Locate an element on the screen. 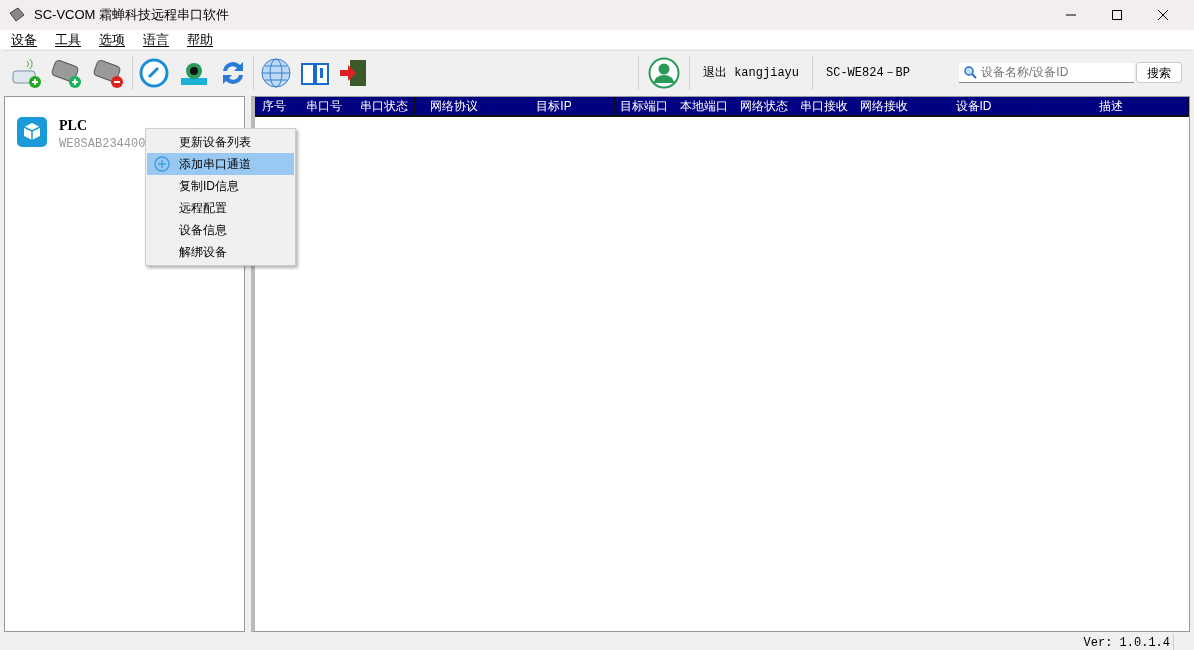  device-name: PLC is located at coordinates (102, 126).